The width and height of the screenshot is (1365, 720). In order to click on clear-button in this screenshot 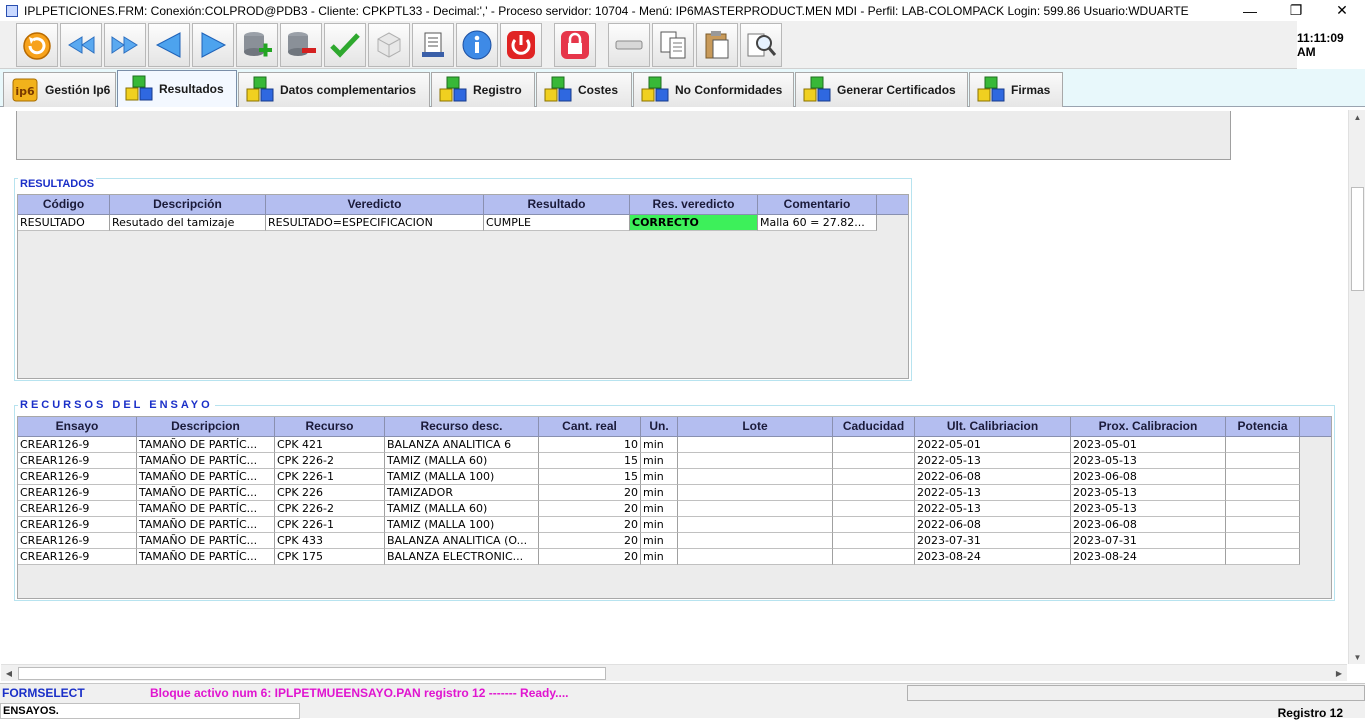, I will do `click(629, 45)`.